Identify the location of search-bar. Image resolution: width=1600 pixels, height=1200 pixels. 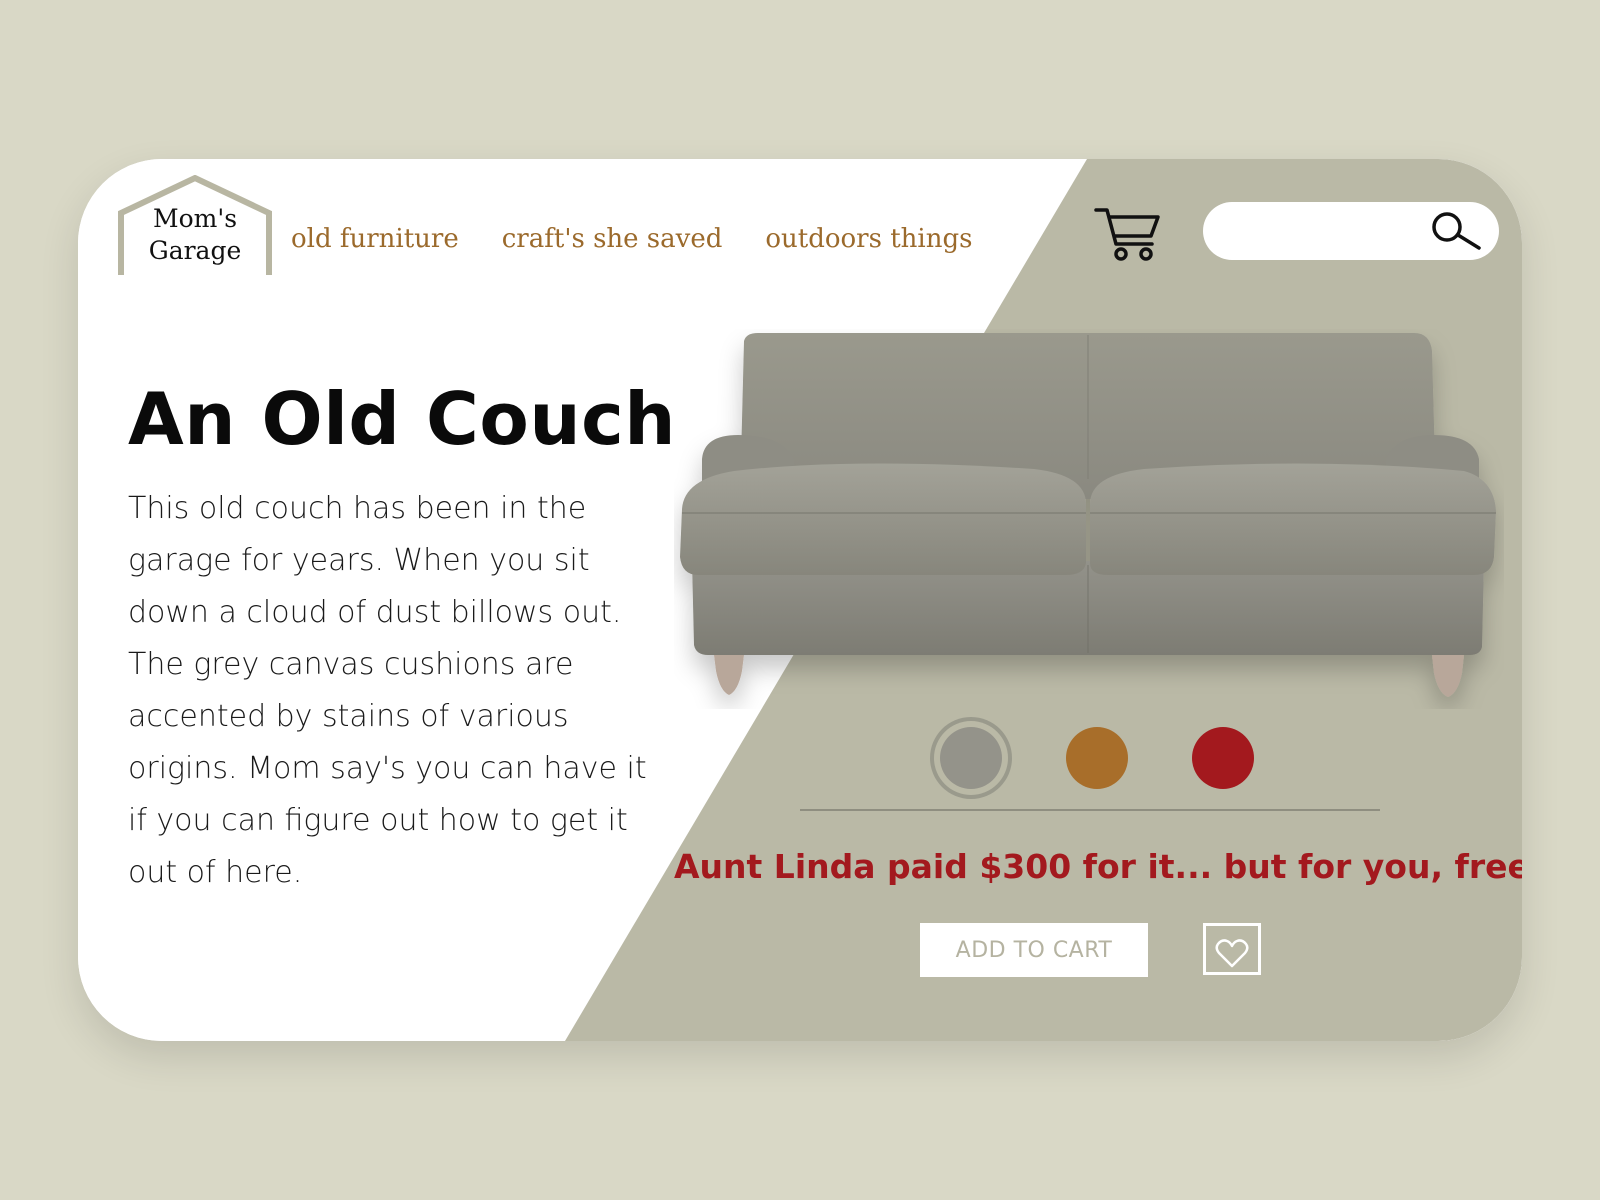
(1351, 231).